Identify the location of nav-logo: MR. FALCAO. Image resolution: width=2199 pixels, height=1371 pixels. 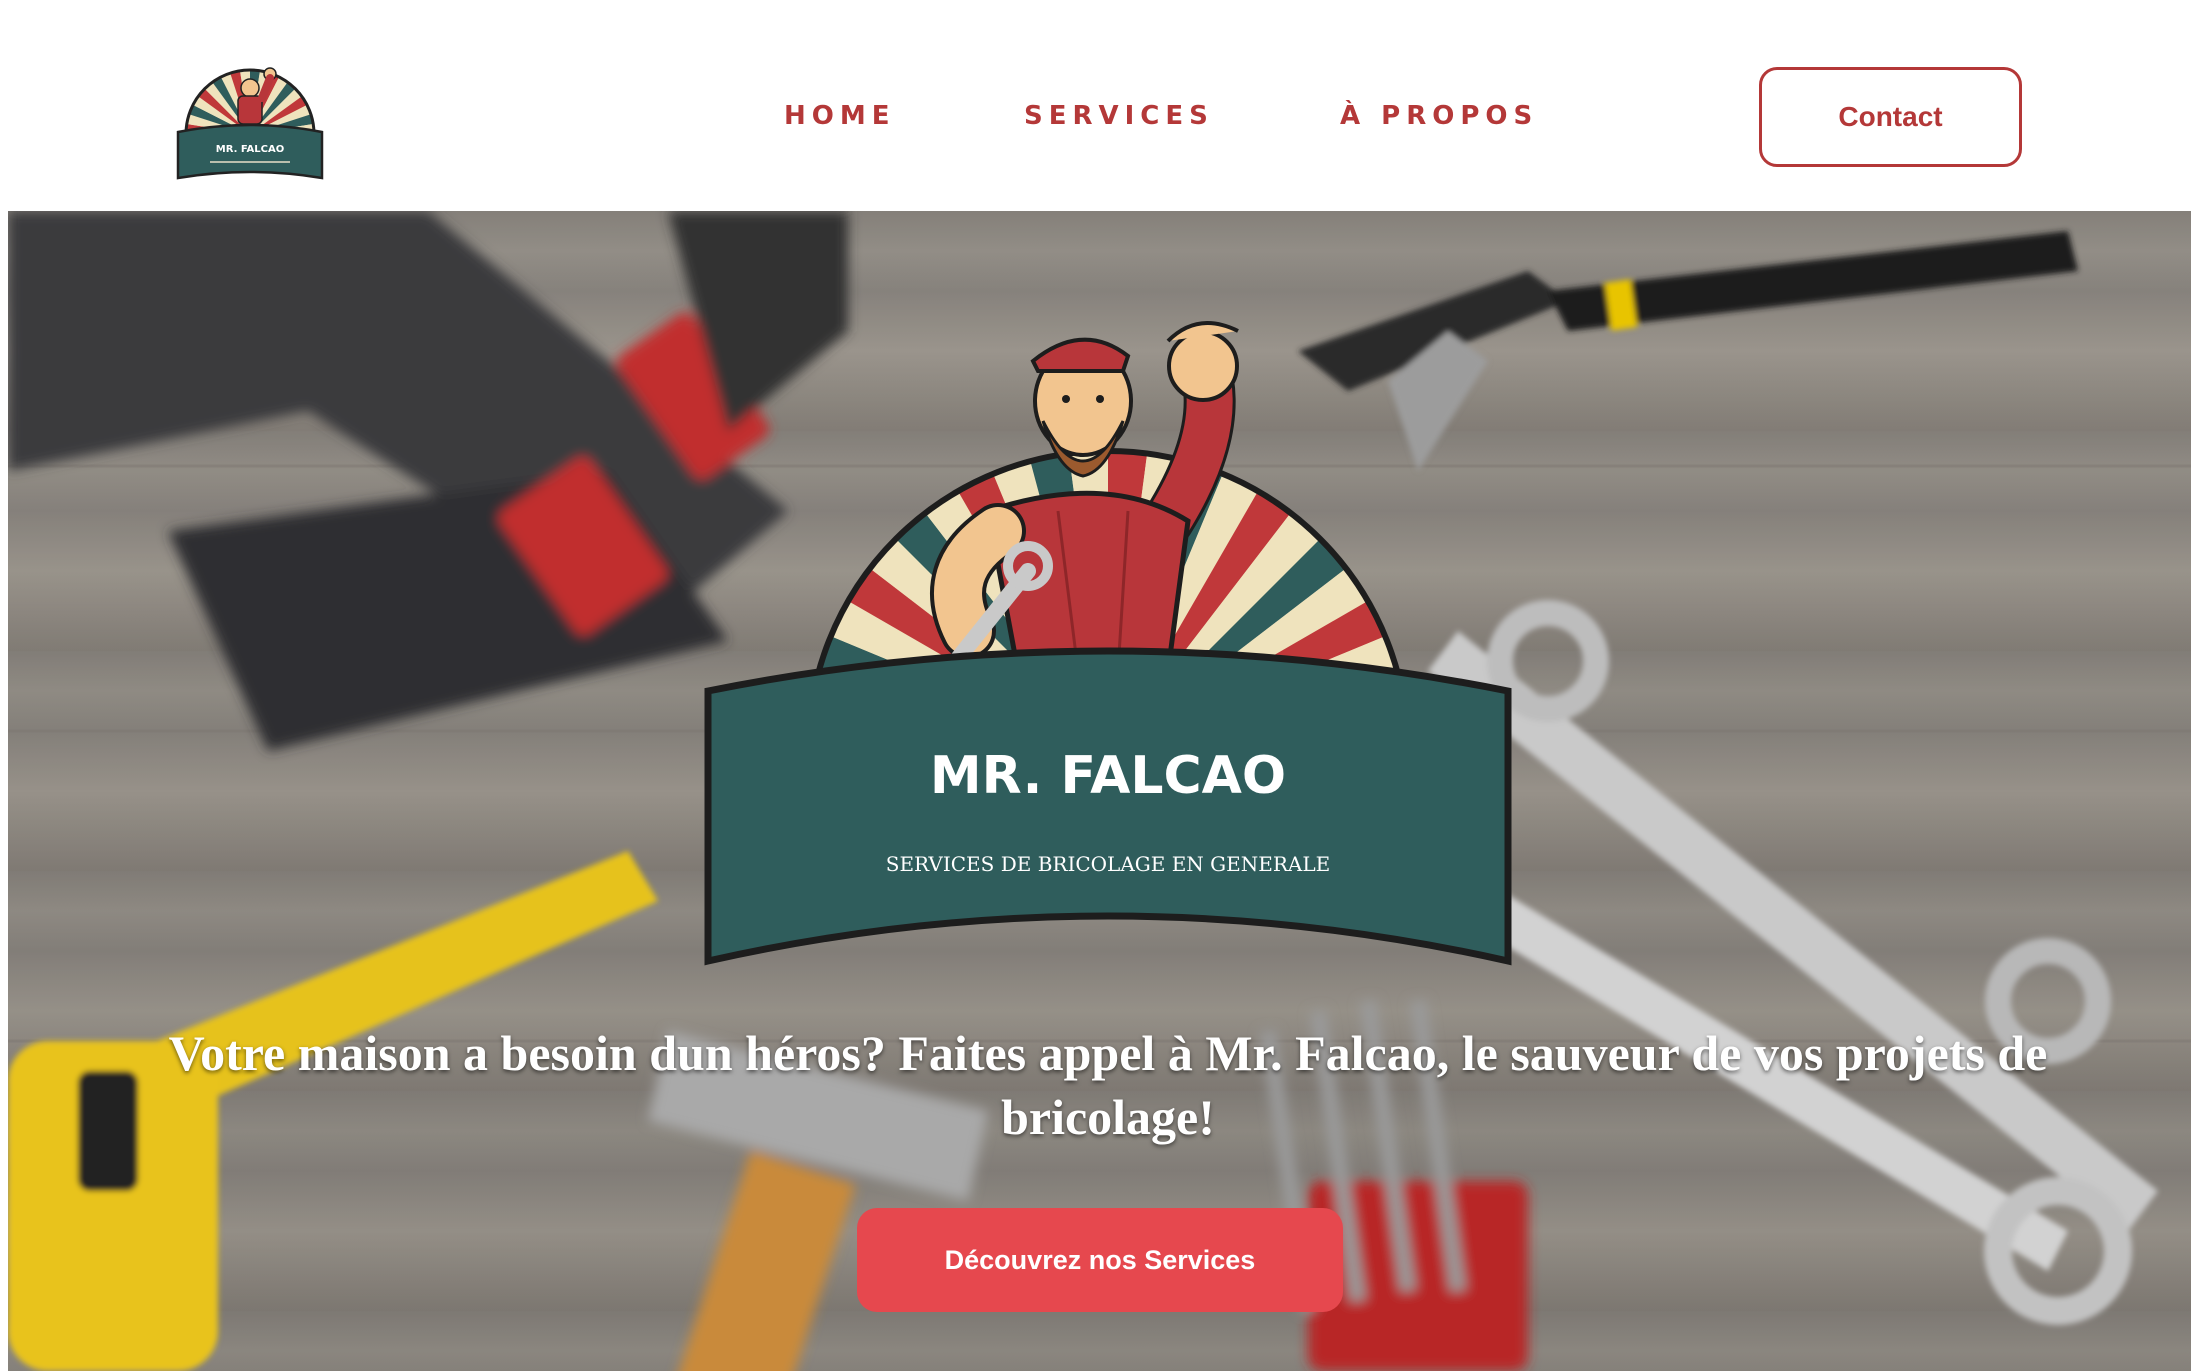
(250, 115).